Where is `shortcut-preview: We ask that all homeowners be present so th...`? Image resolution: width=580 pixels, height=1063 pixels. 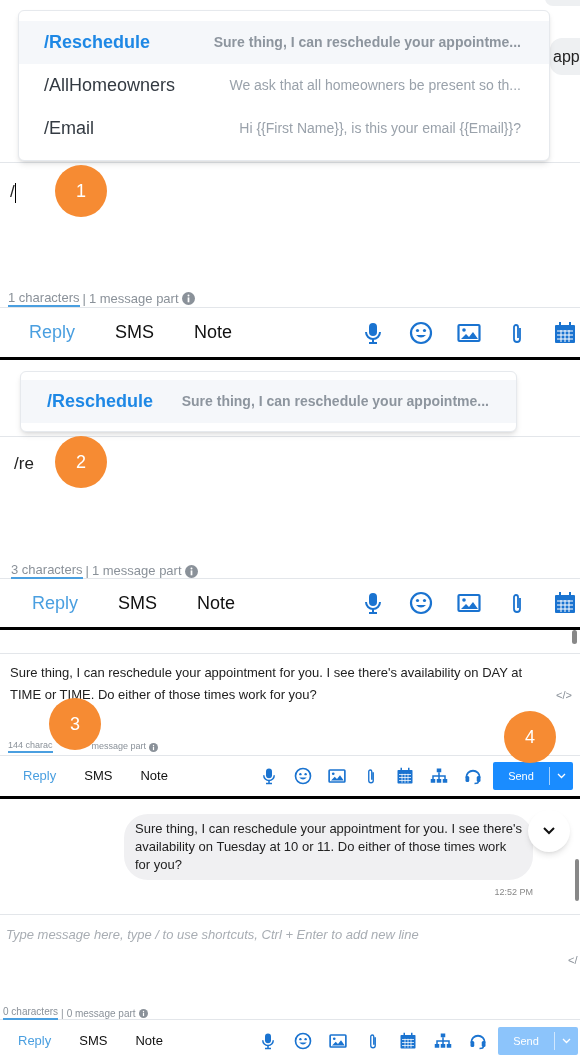
shortcut-preview: We ask that all homeowners be present so th... is located at coordinates (374, 85).